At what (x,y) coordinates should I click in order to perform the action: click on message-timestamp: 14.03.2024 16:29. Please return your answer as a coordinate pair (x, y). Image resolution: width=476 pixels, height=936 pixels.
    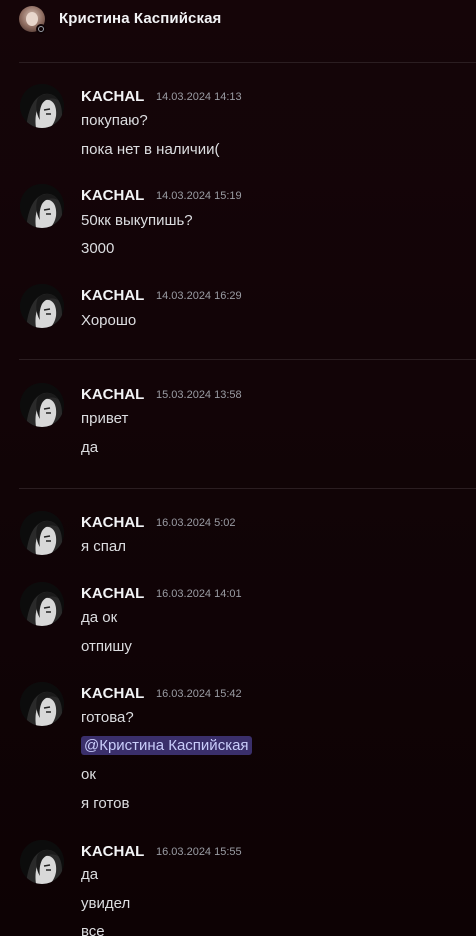
    Looking at the image, I should click on (199, 296).